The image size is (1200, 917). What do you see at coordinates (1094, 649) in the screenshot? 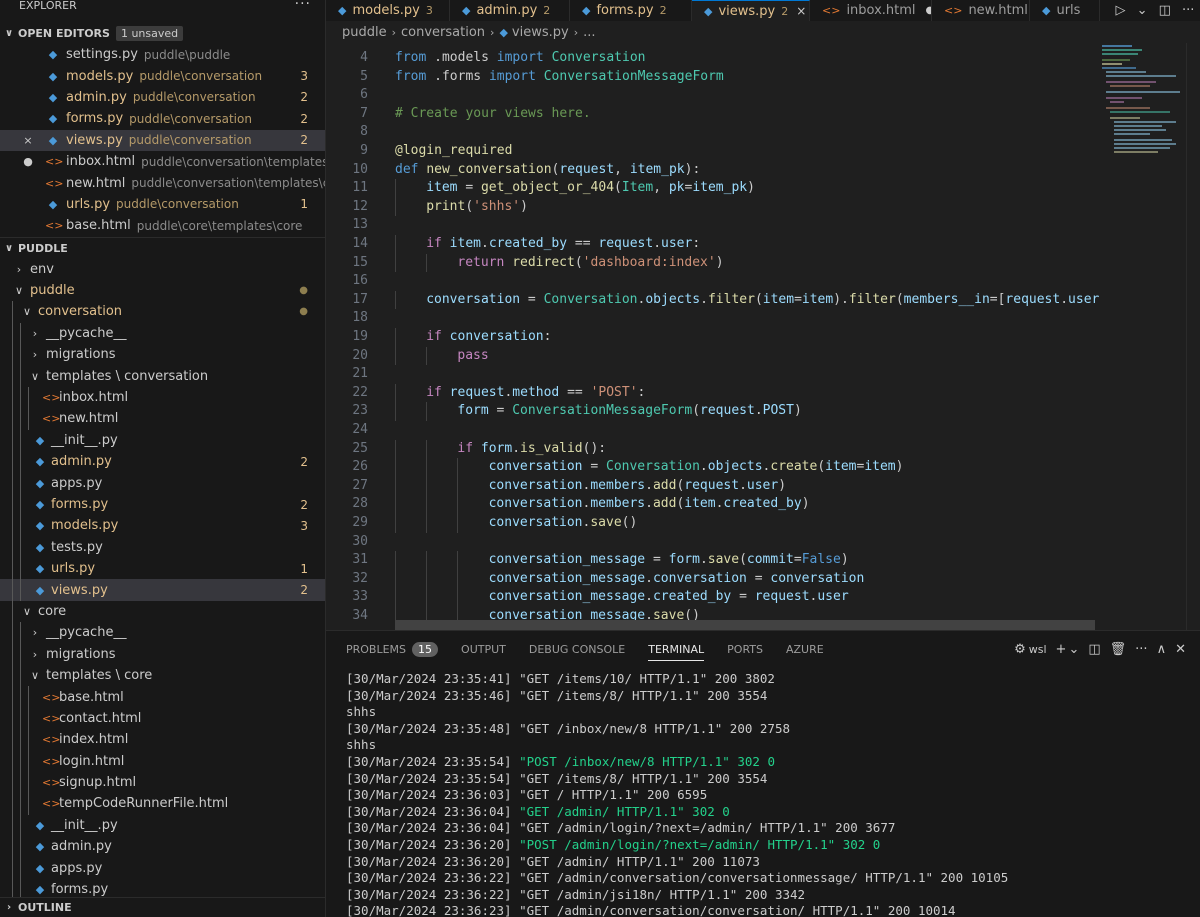
I see `split-terminal-icon: ◫` at bounding box center [1094, 649].